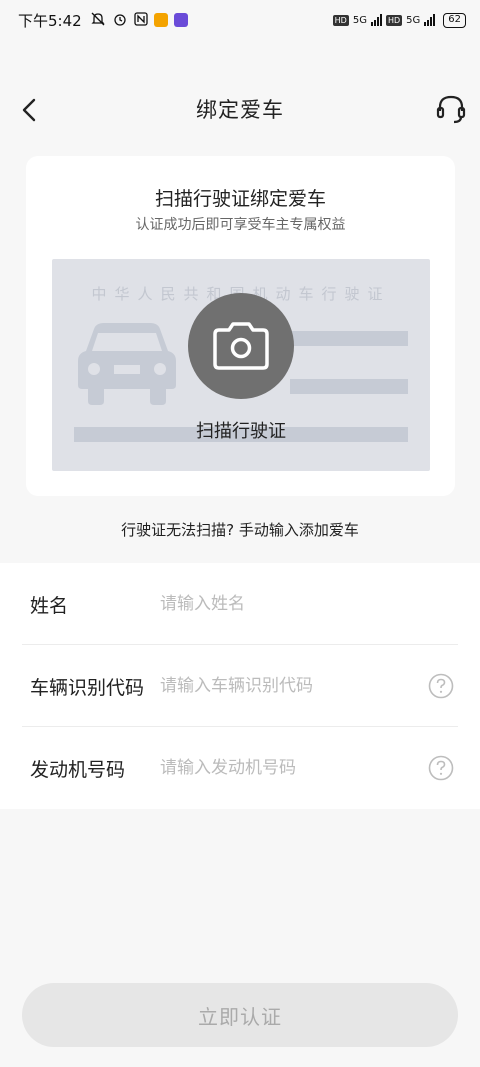 The image size is (480, 1067). I want to click on camera-icon, so click(241, 346).